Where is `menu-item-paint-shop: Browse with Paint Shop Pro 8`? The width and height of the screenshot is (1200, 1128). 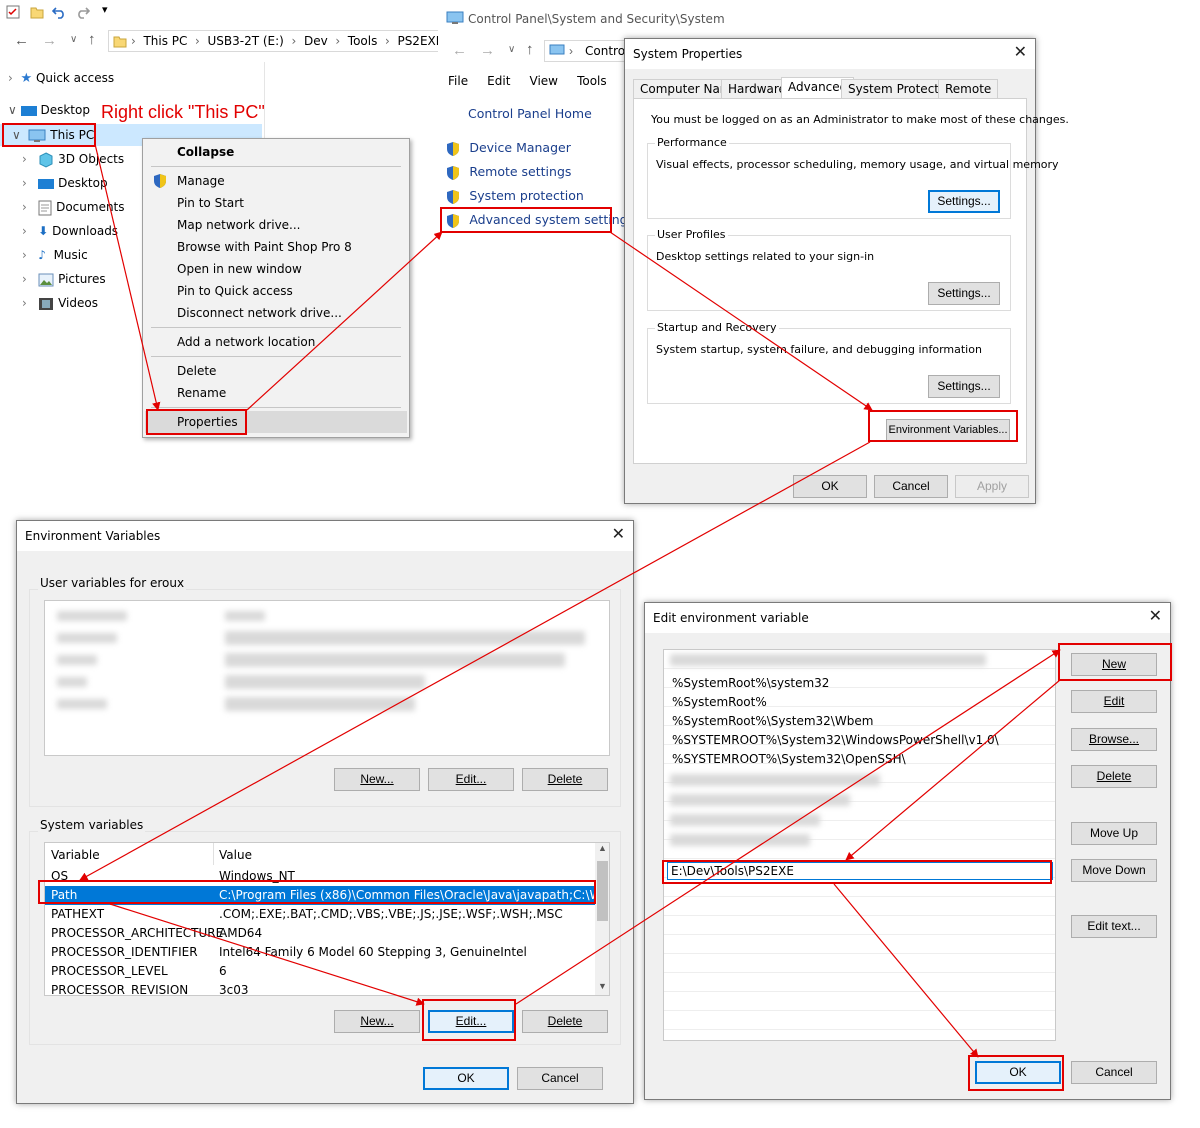
menu-item-paint-shop: Browse with Paint Shop Pro 8 is located at coordinates (264, 247).